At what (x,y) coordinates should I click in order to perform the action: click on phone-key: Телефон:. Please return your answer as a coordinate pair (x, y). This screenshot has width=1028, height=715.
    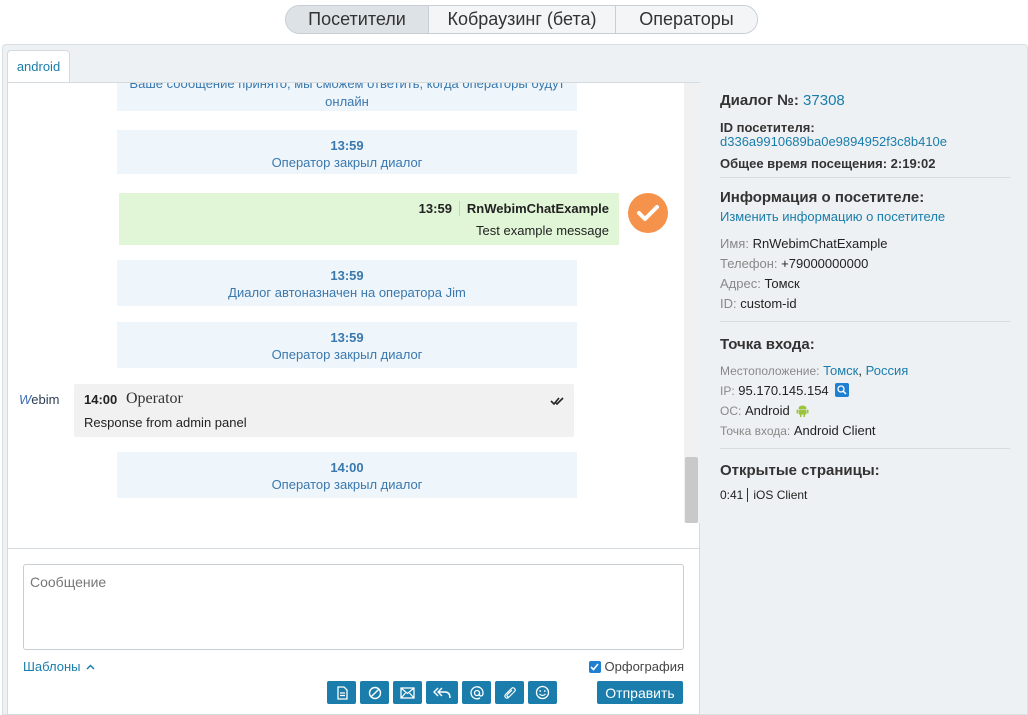
    Looking at the image, I should click on (749, 263).